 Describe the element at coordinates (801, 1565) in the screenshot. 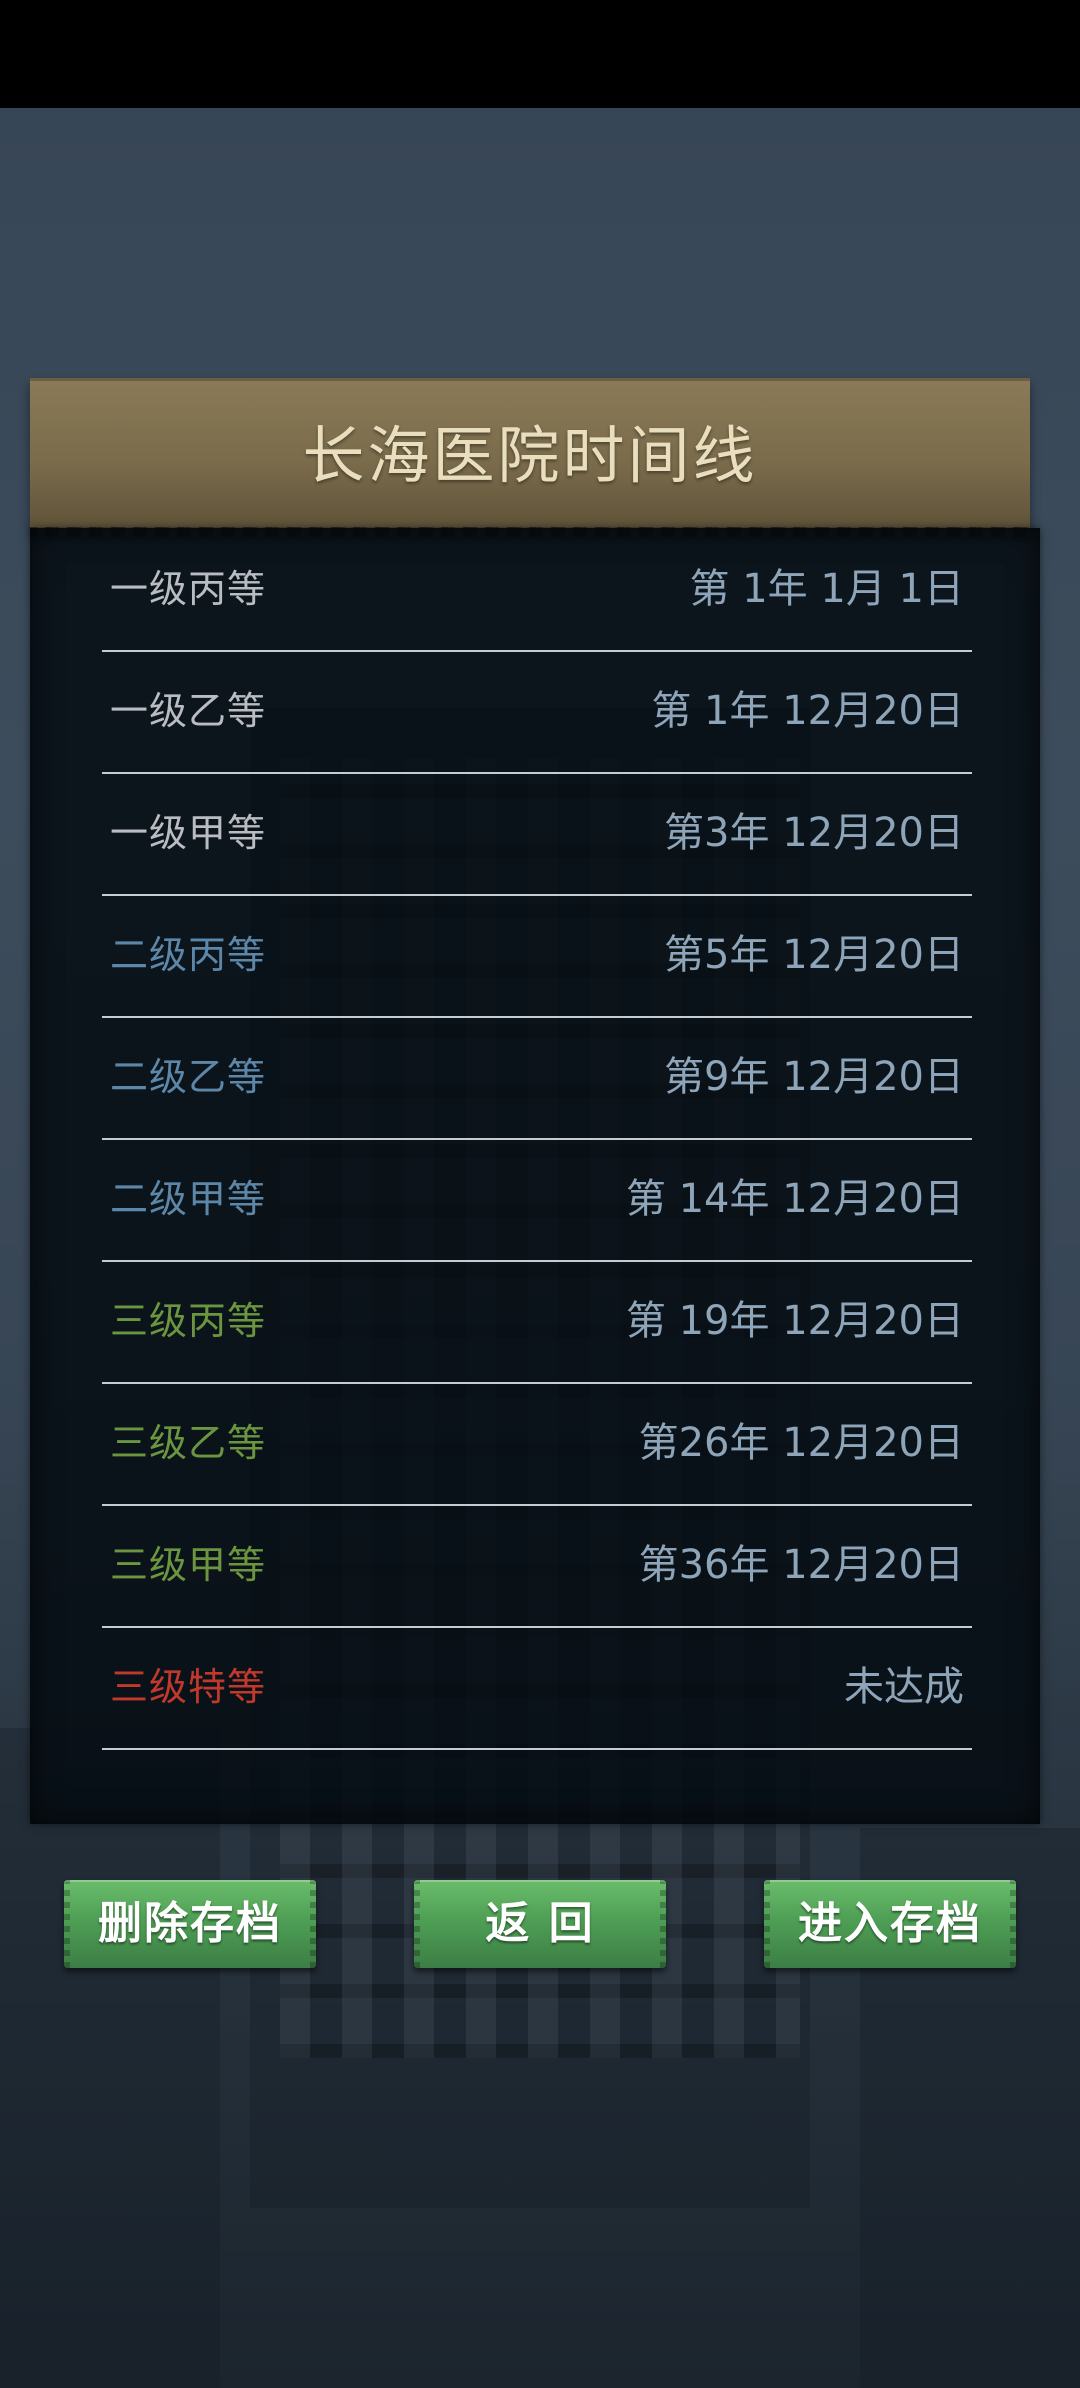

I see `date-value: 第36年 12月20日` at that location.